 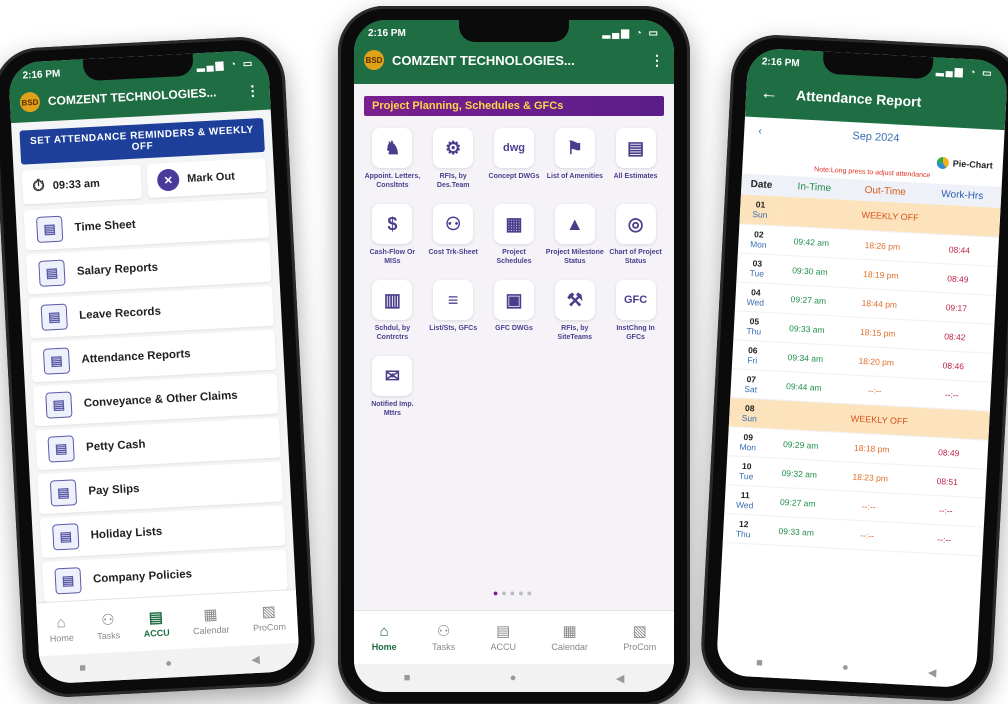 What do you see at coordinates (54, 317) in the screenshot?
I see `leave-icon: ▤` at bounding box center [54, 317].